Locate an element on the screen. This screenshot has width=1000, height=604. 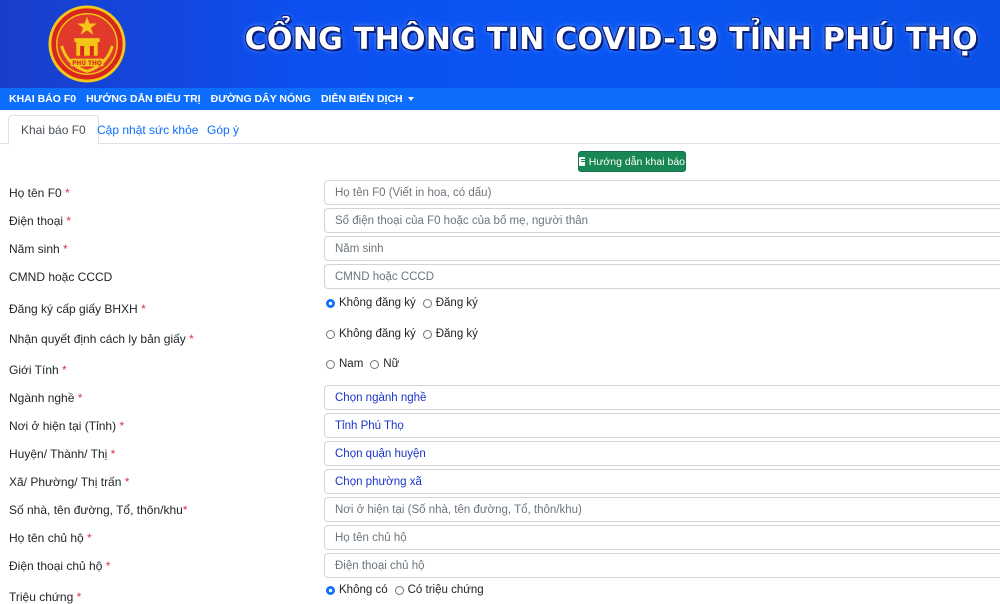
book-icon is located at coordinates (582, 161).